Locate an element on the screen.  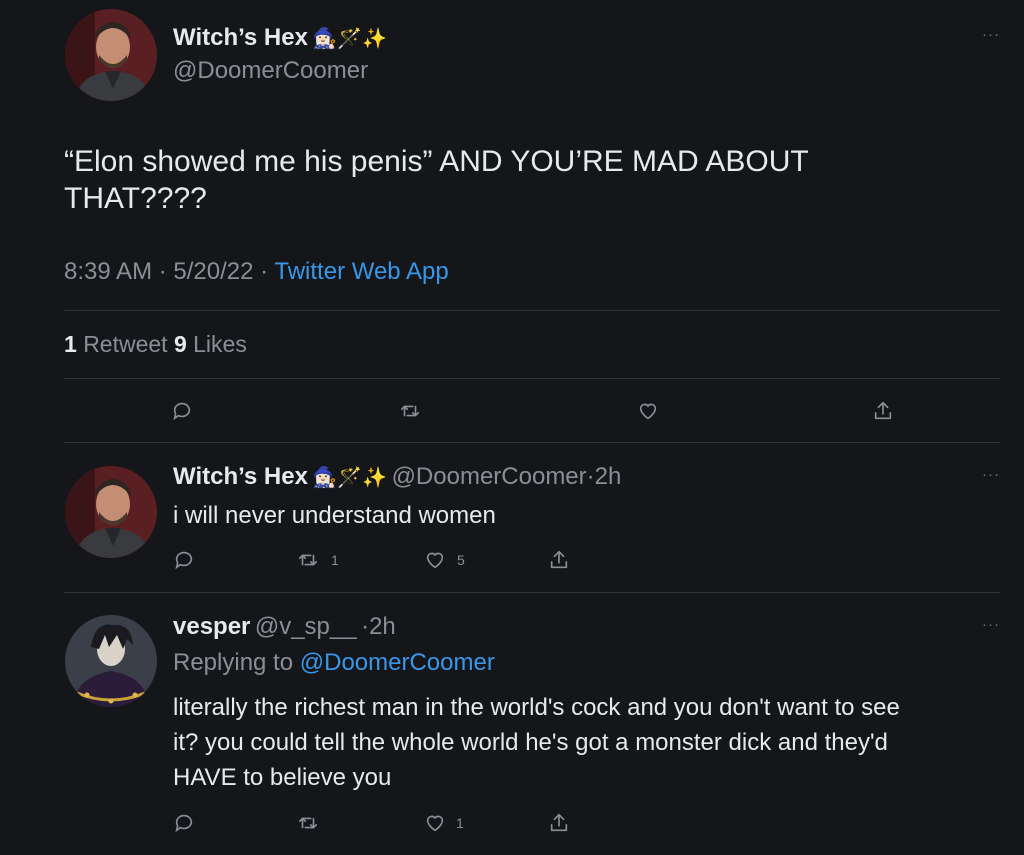
display-name: vesper is located at coordinates (211, 626).